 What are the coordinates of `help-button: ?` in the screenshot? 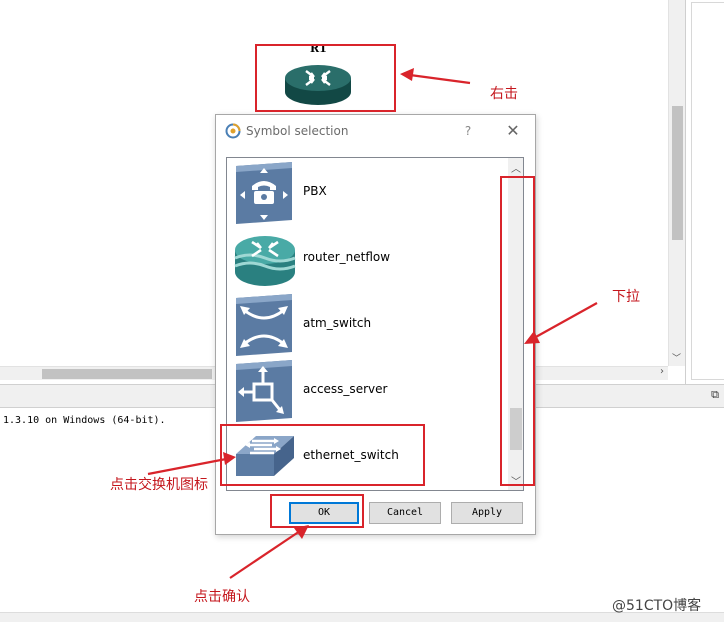 It's located at (468, 131).